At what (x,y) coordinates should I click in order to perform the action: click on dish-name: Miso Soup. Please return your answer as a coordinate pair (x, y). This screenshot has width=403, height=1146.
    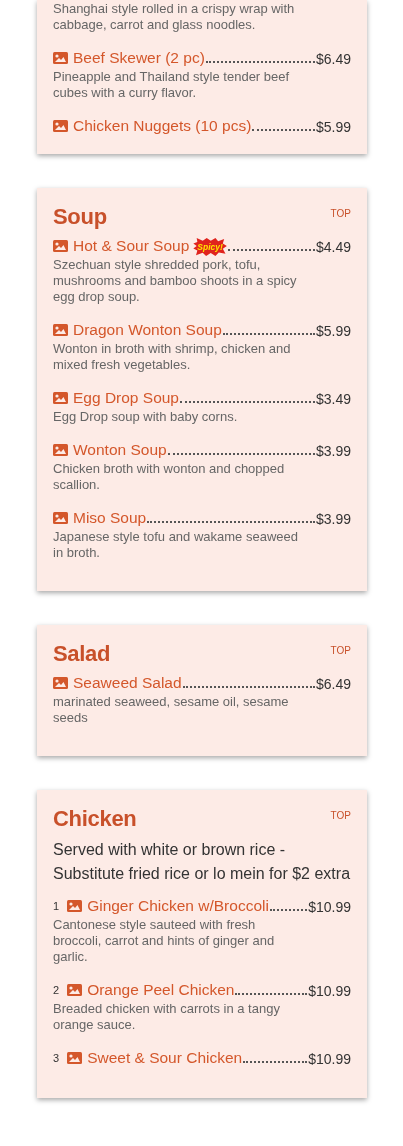
    Looking at the image, I should click on (110, 518).